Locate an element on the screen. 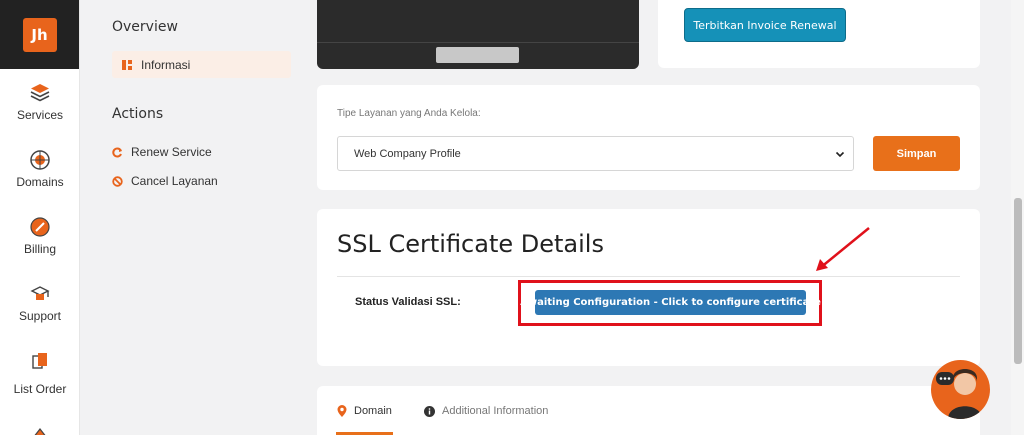  nav-label-support: Support is located at coordinates (40, 316).